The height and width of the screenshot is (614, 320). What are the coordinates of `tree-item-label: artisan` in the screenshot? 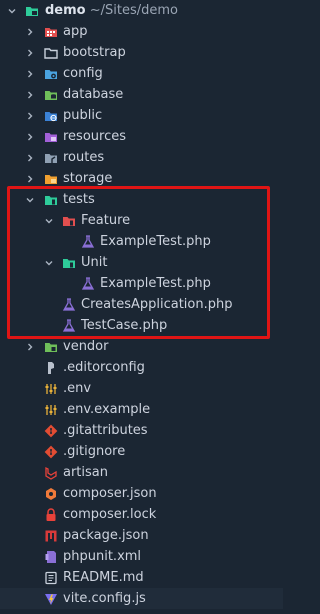 It's located at (85, 472).